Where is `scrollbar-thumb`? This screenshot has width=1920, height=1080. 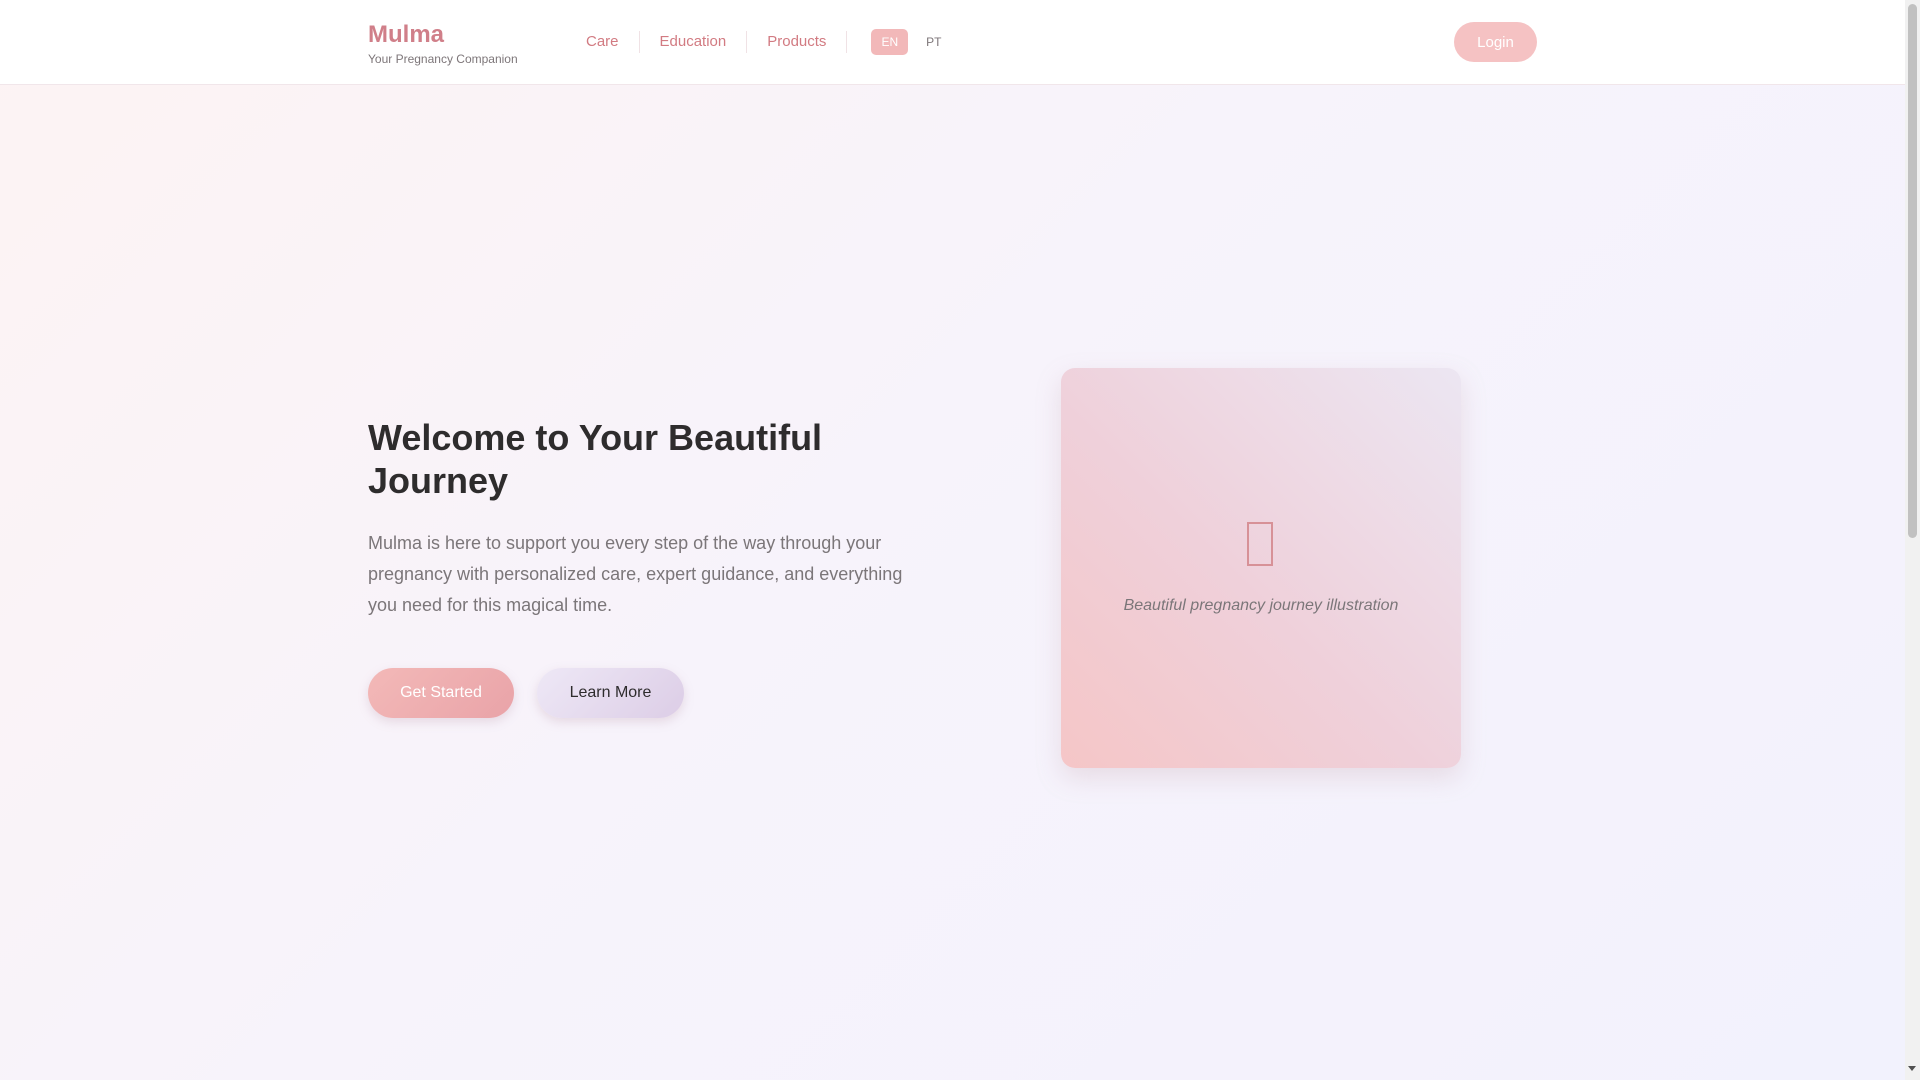
scrollbar-thumb is located at coordinates (1912, 271).